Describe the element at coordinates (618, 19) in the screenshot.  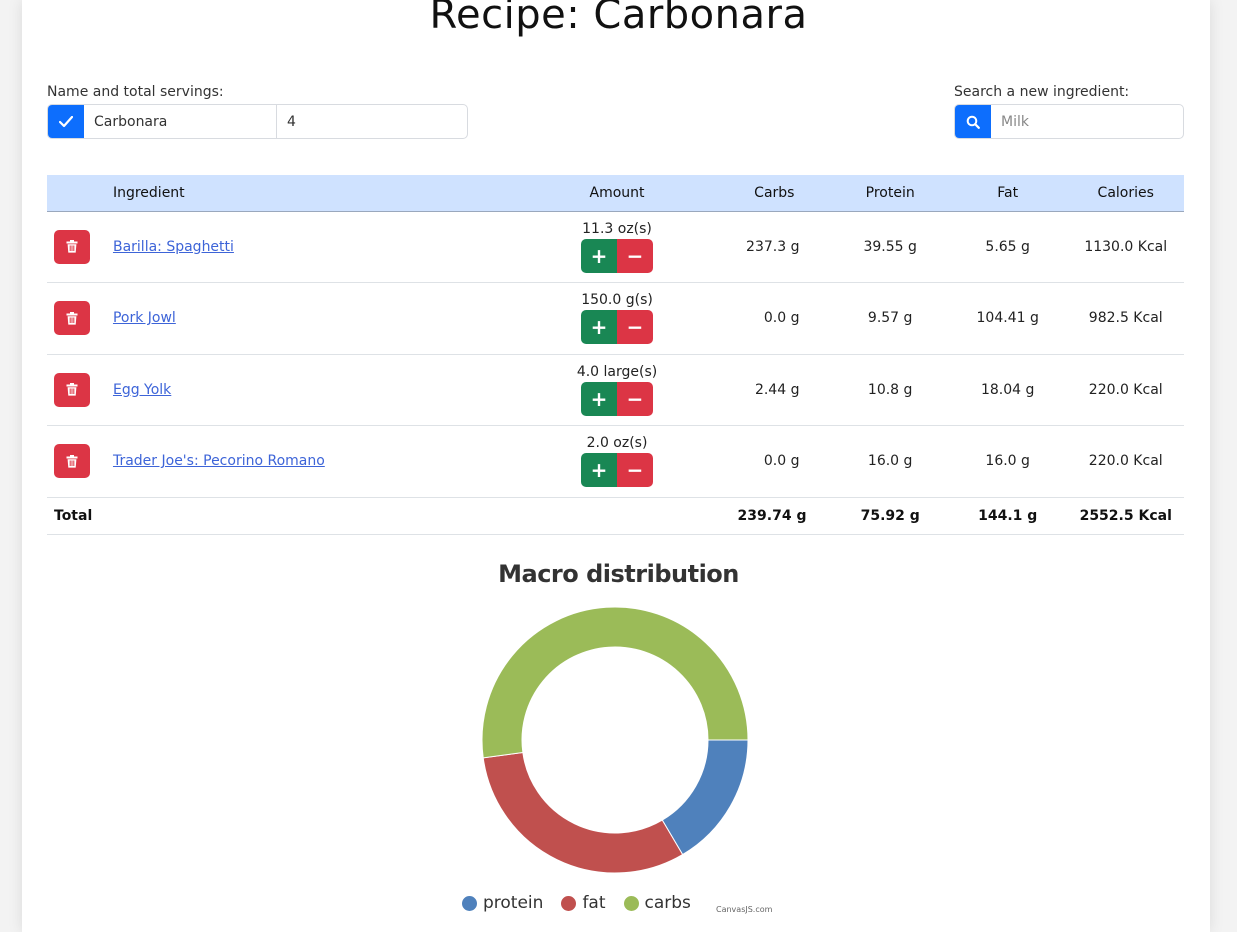
I see `page-title: Recipe: Carbonara` at that location.